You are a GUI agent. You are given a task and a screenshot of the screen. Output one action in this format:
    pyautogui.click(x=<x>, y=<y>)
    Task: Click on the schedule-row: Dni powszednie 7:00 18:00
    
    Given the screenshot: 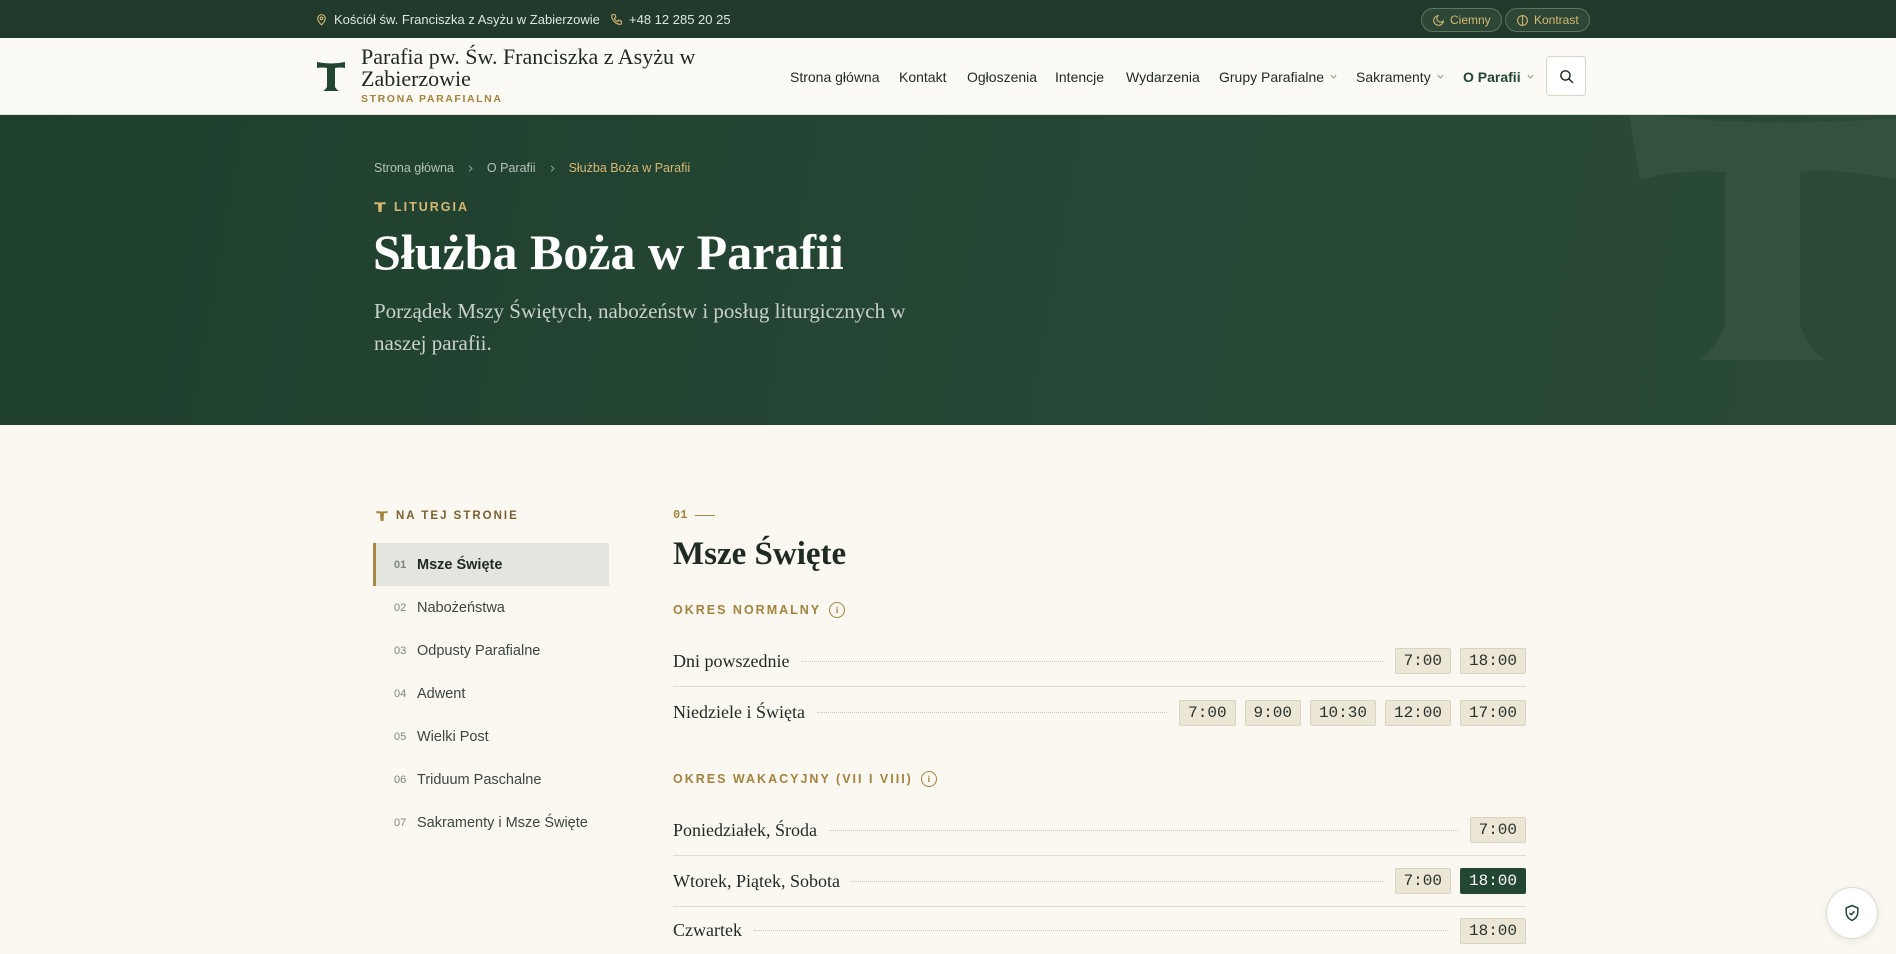 What is the action you would take?
    pyautogui.click(x=1099, y=661)
    